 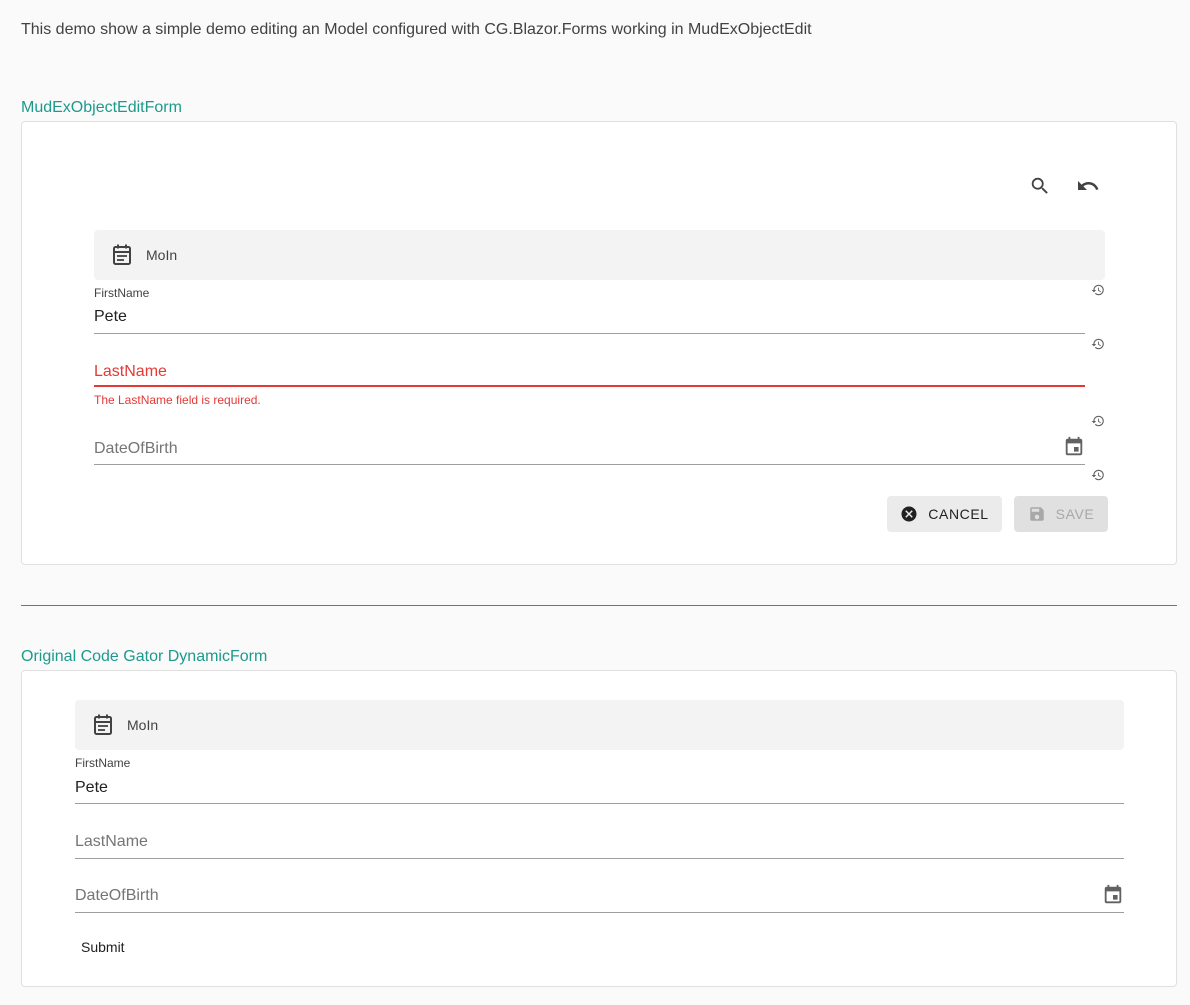 I want to click on dateofbirth-label: DateOfBirth, so click(x=136, y=448).